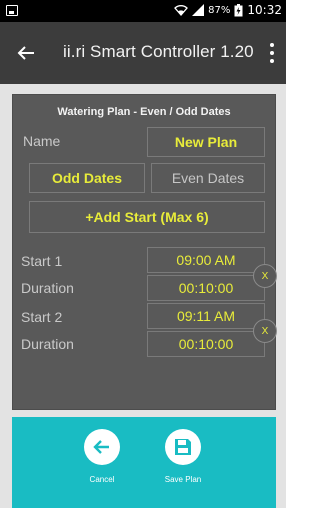  What do you see at coordinates (147, 217) in the screenshot?
I see `add-start-button: +Add Start (Max 6)` at bounding box center [147, 217].